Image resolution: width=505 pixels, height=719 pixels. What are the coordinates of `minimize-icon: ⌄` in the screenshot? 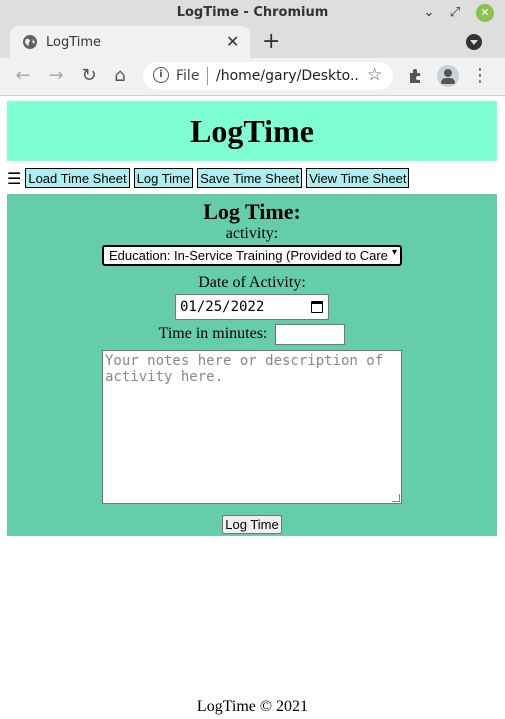 It's located at (429, 13).